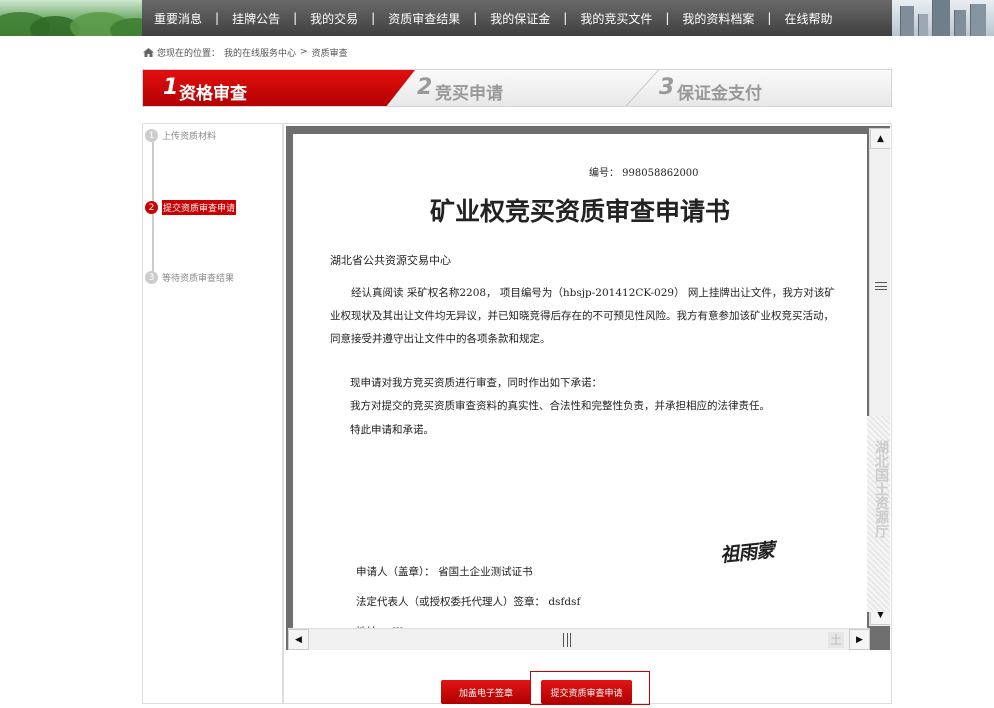  I want to click on progress-steps: 1 资格审查 2 竞买申请 3 保证金支付, so click(517, 88).